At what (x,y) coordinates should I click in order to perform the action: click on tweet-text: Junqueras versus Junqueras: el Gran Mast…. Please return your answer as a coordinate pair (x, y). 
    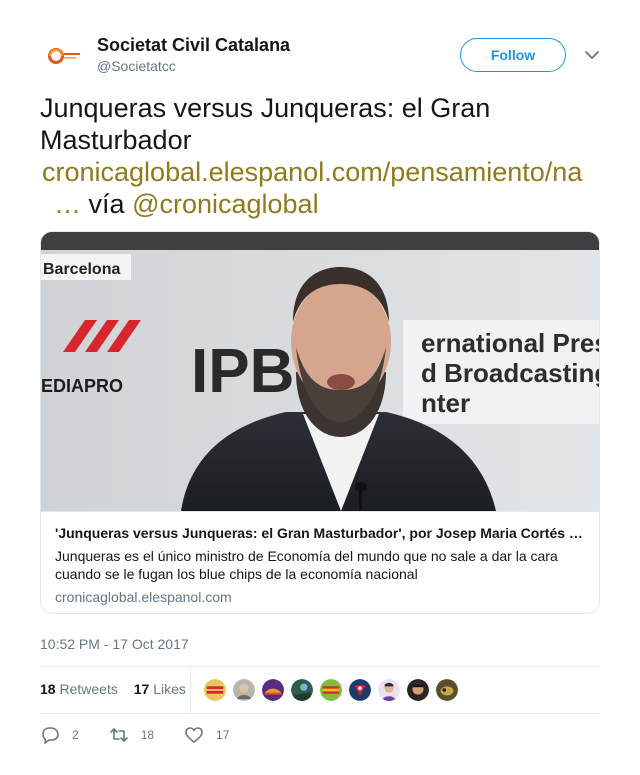
    Looking at the image, I should click on (320, 156).